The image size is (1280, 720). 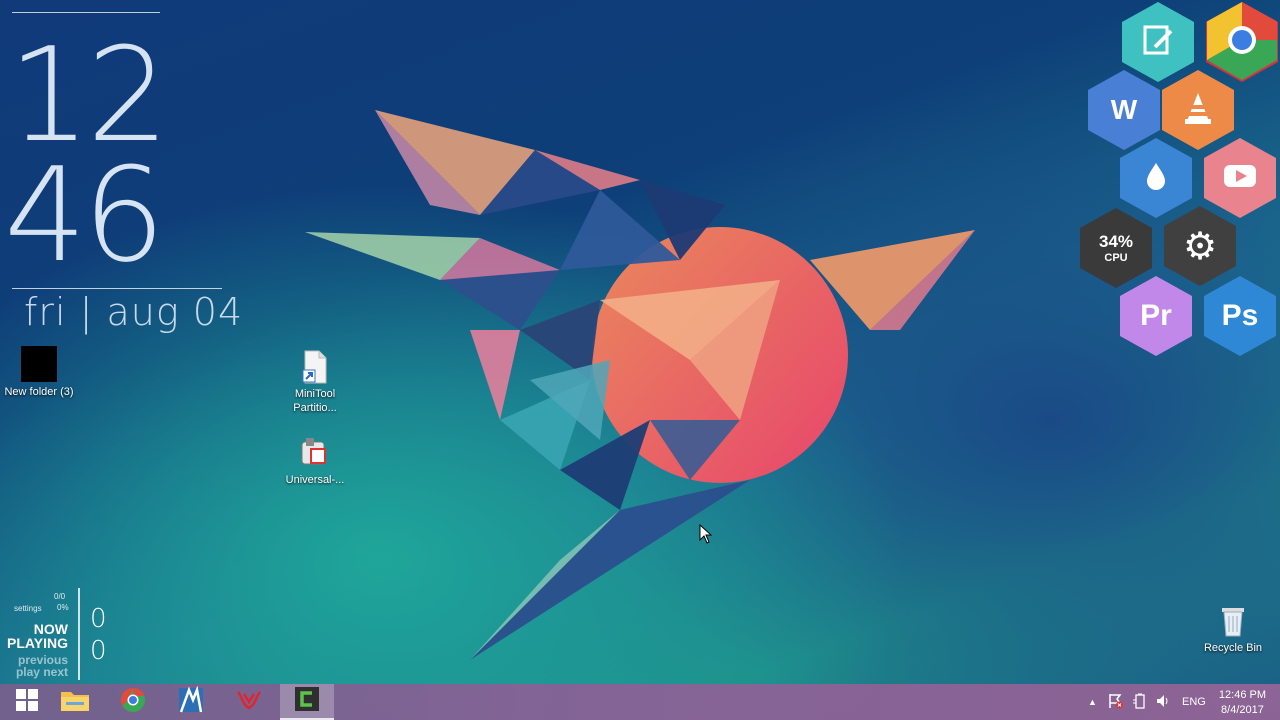 What do you see at coordinates (1242, 695) in the screenshot?
I see `taskbar-time: 12:46 PM` at bounding box center [1242, 695].